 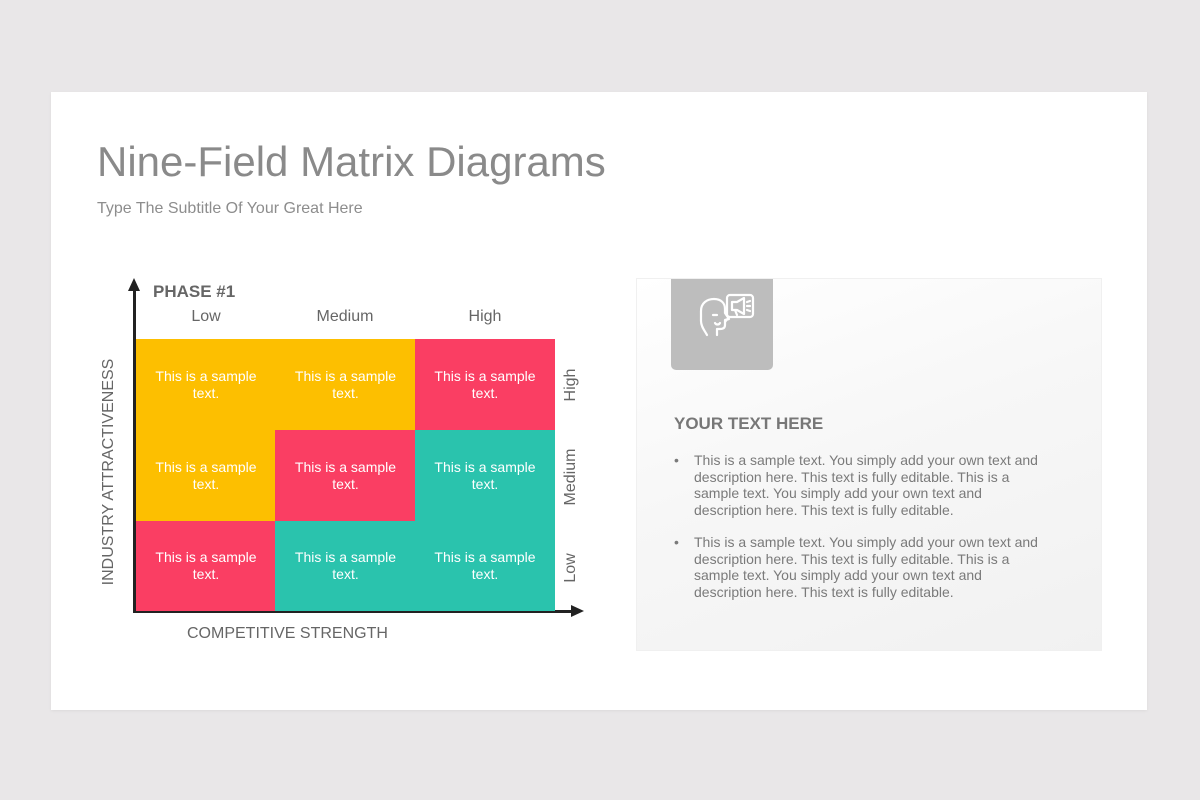 What do you see at coordinates (206, 475) in the screenshot?
I see `matrix-cell-medium-low: This is a sample text.` at bounding box center [206, 475].